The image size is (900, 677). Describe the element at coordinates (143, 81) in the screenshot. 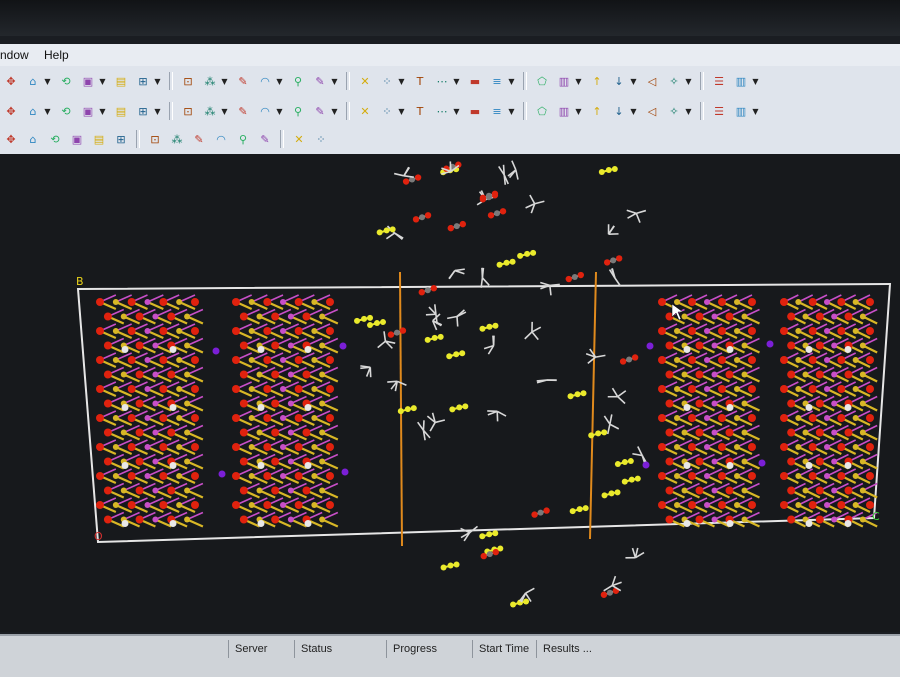

I see `cell-icon: ⊞` at that location.